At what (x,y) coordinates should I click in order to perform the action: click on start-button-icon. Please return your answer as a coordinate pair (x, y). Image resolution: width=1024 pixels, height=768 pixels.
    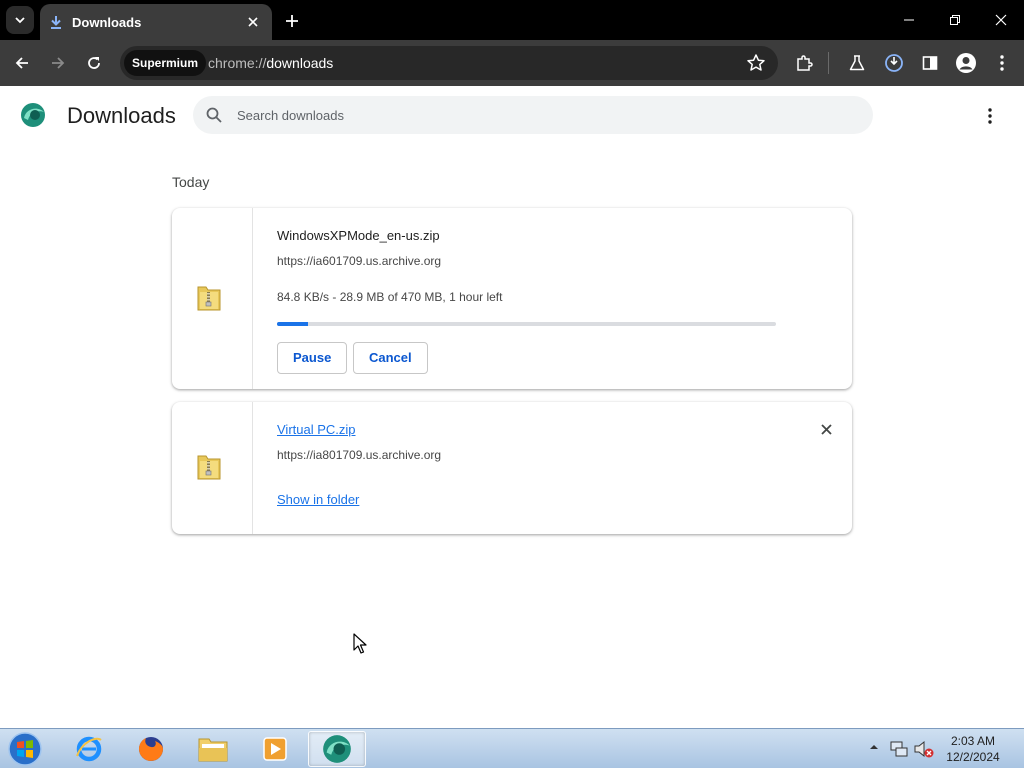
    Looking at the image, I should click on (25, 749).